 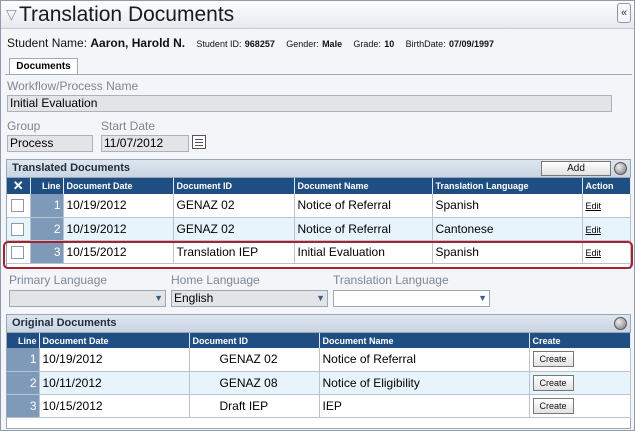 What do you see at coordinates (24, 126) in the screenshot?
I see `group-label: Group` at bounding box center [24, 126].